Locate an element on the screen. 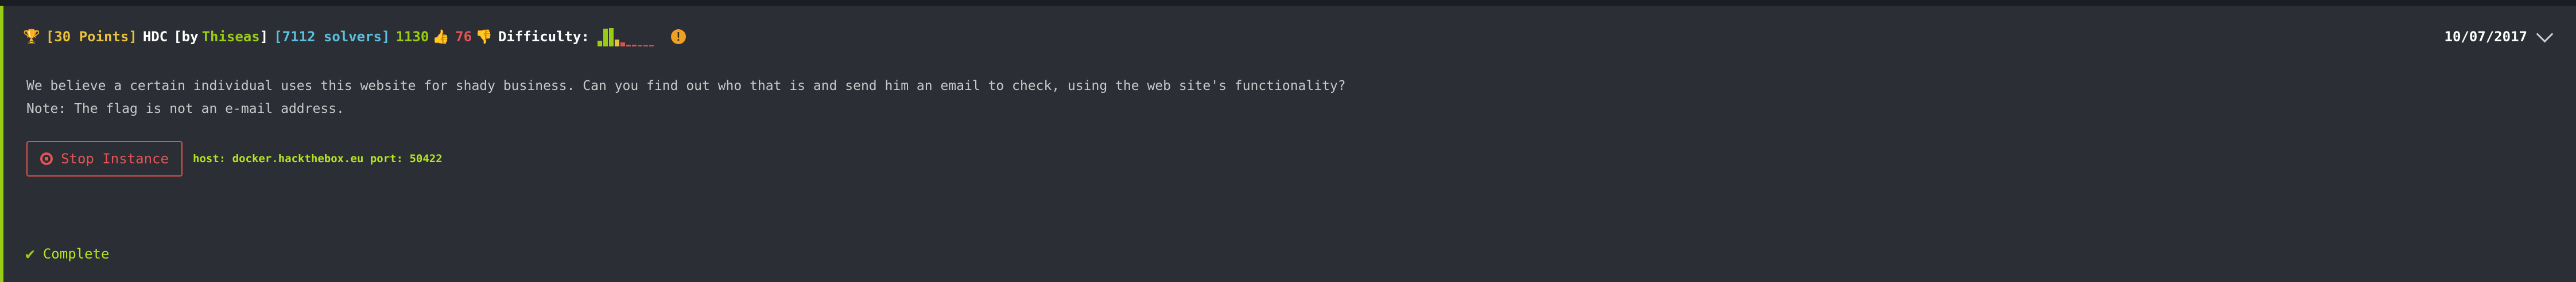 This screenshot has height=282, width=2576. stop-icon is located at coordinates (46, 158).